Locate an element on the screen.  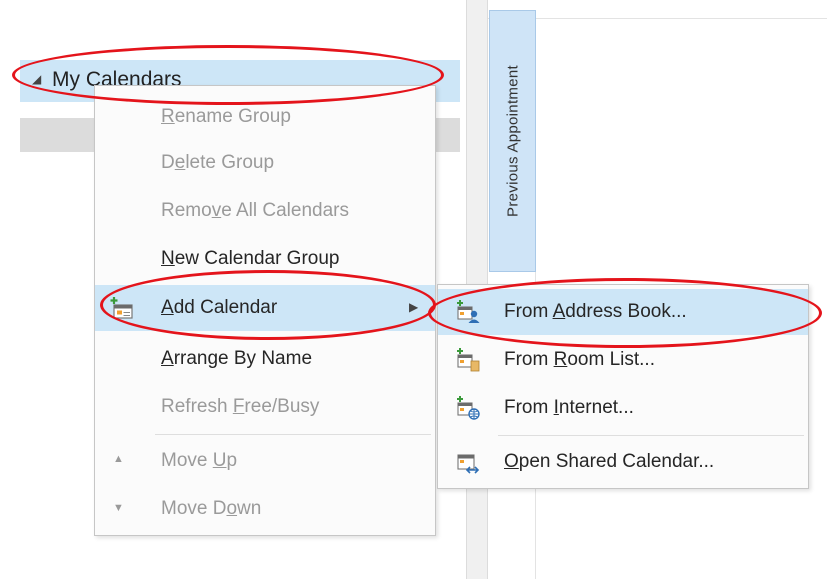
previous-appointment-label: Previous Appointment is located at coordinates (512, 141).